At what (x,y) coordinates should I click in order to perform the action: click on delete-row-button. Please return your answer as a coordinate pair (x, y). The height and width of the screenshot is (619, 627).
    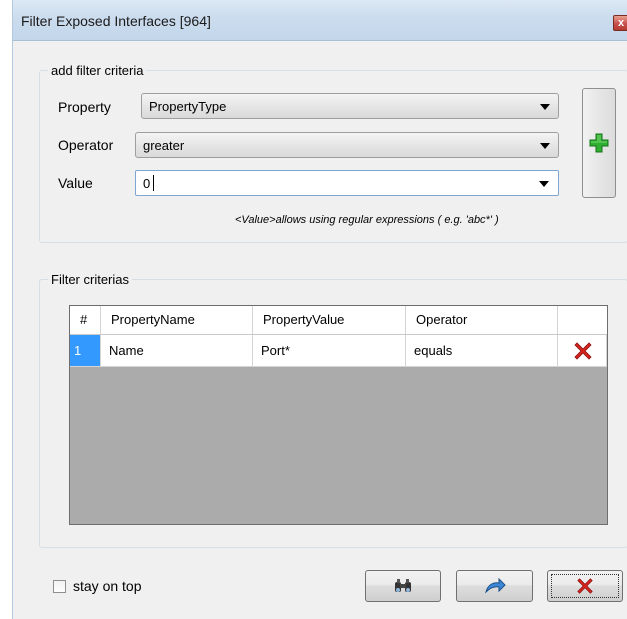
    Looking at the image, I should click on (582, 351).